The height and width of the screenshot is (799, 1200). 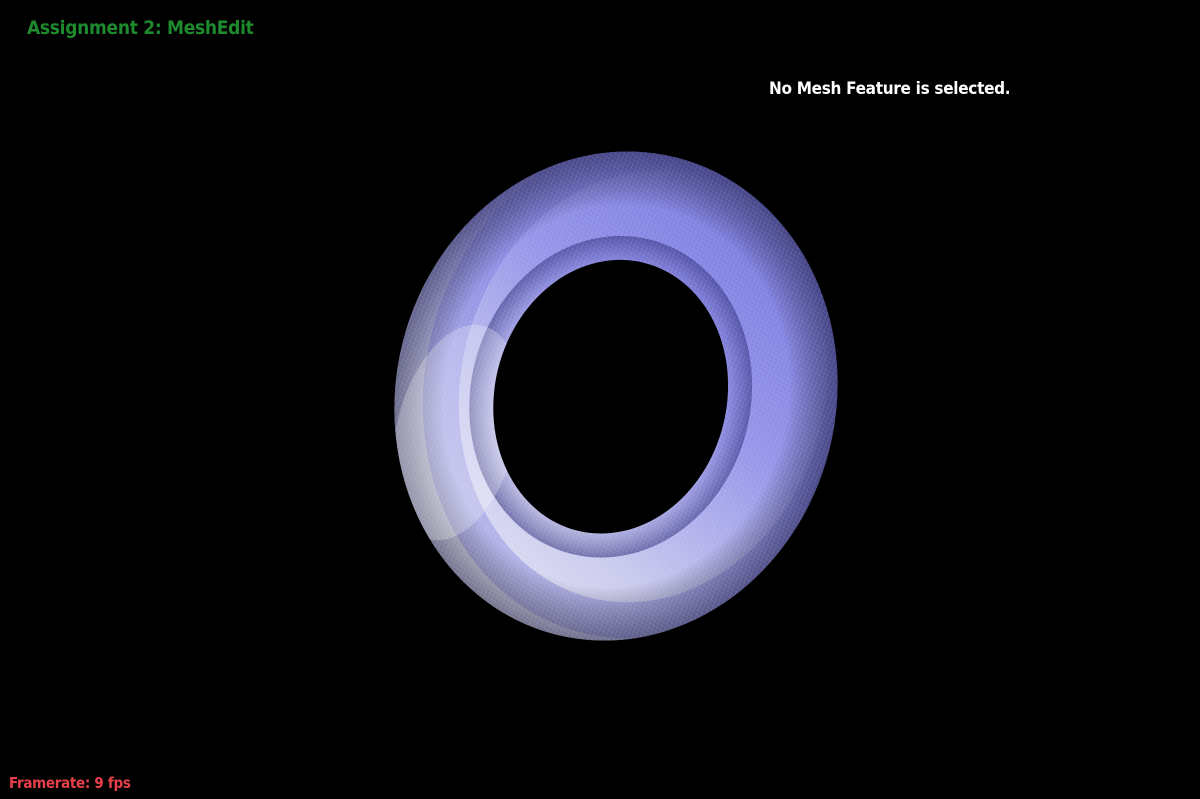 What do you see at coordinates (890, 89) in the screenshot?
I see `selection-status-text: No Mesh Feature is selected.` at bounding box center [890, 89].